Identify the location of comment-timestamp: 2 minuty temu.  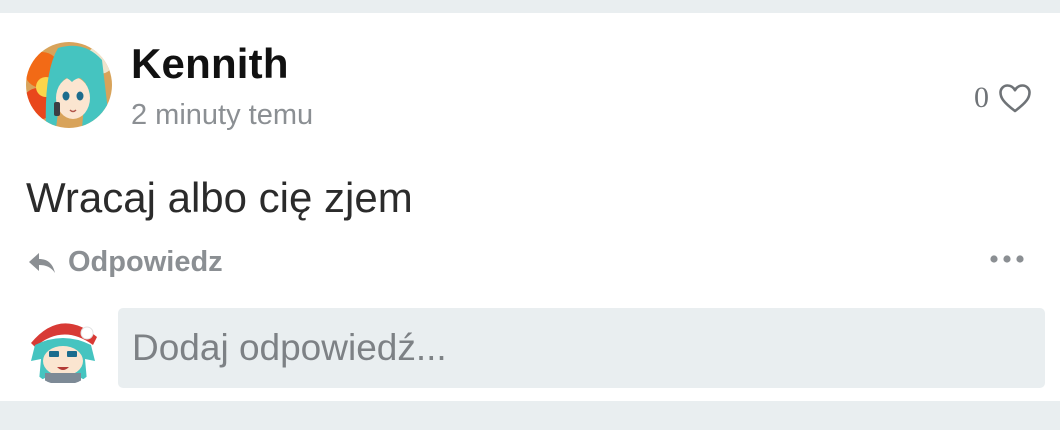
(222, 115).